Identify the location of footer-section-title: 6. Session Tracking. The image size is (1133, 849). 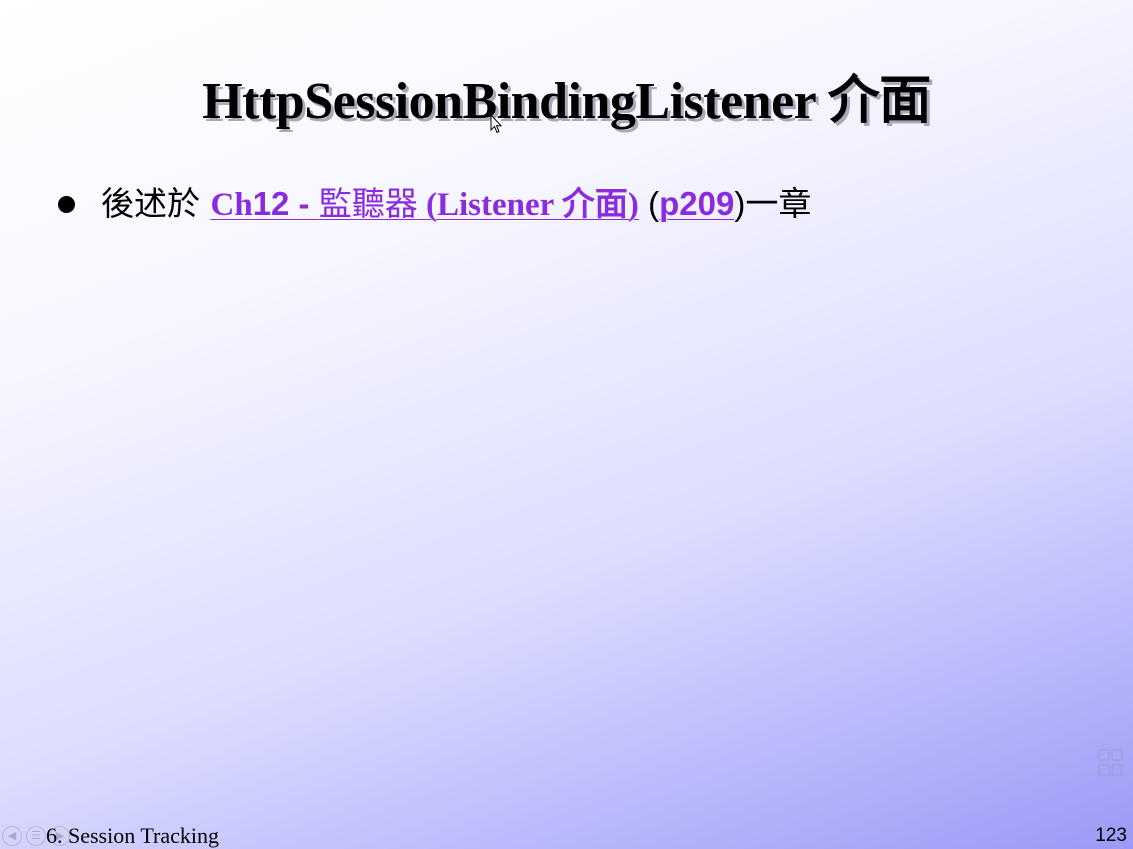
(132, 835).